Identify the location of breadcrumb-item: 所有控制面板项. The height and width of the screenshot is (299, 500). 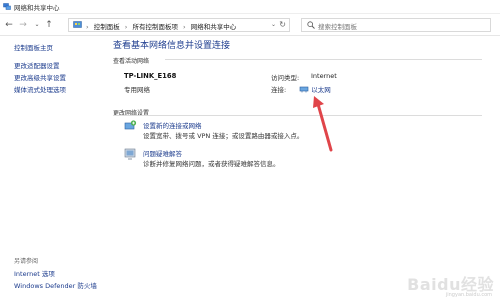
(155, 27).